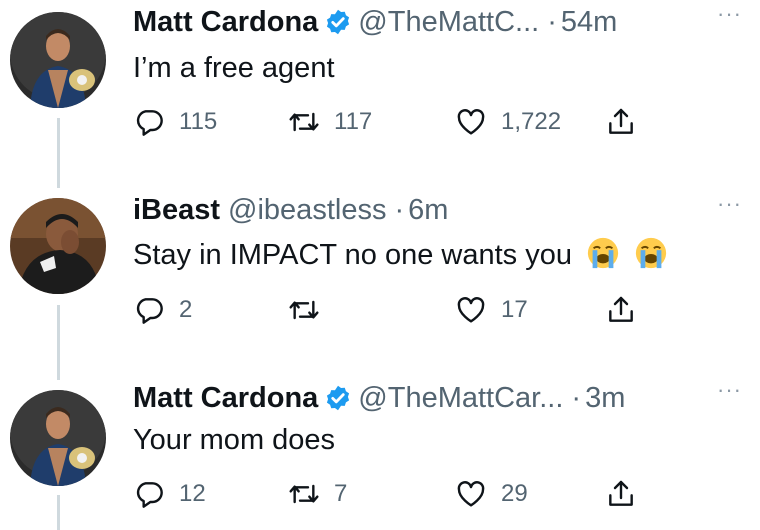  Describe the element at coordinates (514, 309) in the screenshot. I see `like-count: 17` at that location.